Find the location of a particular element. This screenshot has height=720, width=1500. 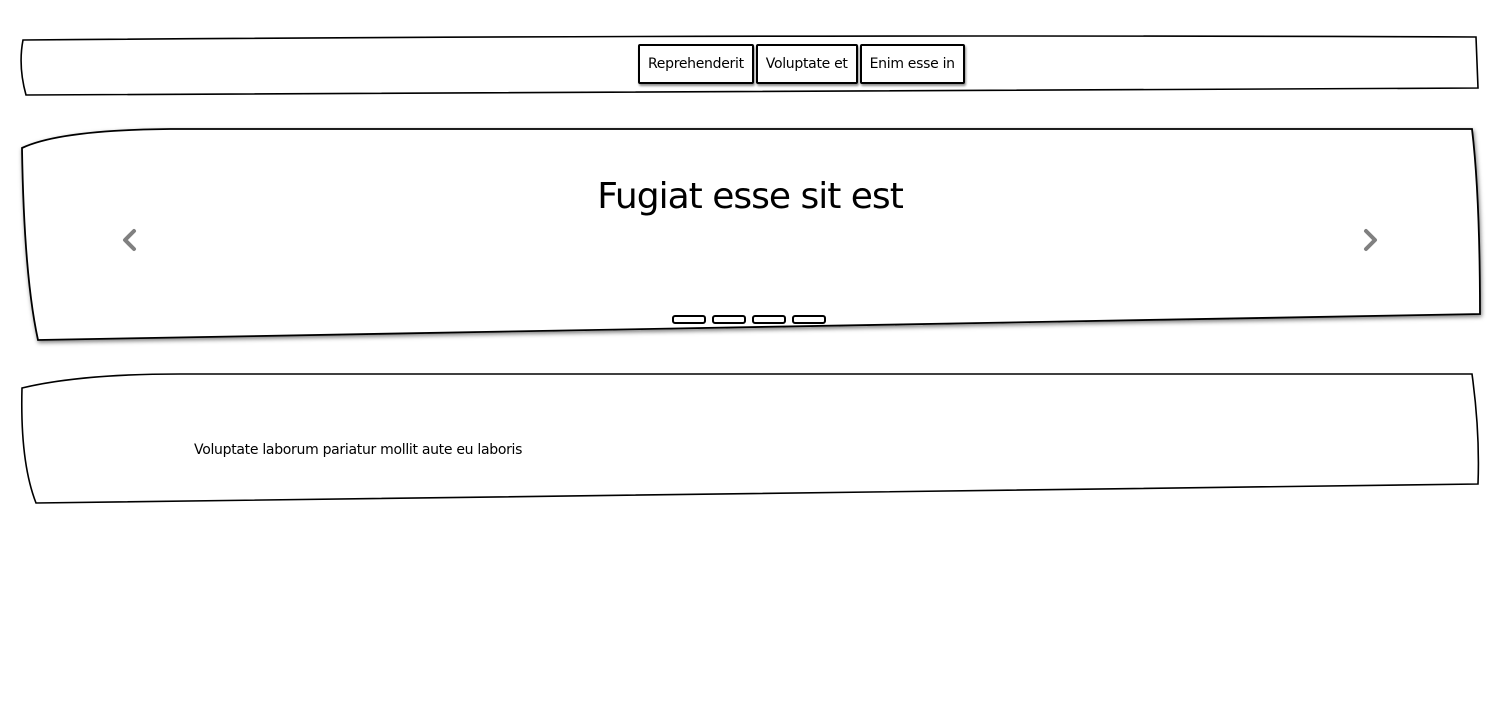

carousel-title: Fugiat esse sit est is located at coordinates (750, 196).